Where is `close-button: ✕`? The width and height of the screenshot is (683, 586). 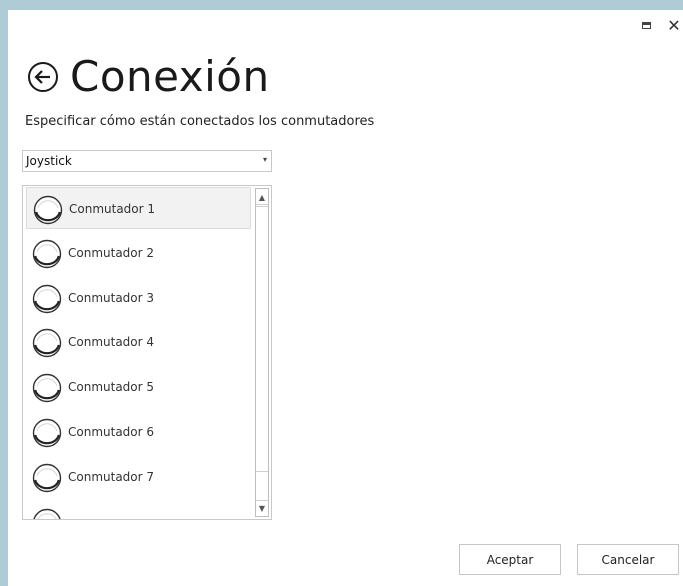
close-button: ✕ is located at coordinates (673, 25).